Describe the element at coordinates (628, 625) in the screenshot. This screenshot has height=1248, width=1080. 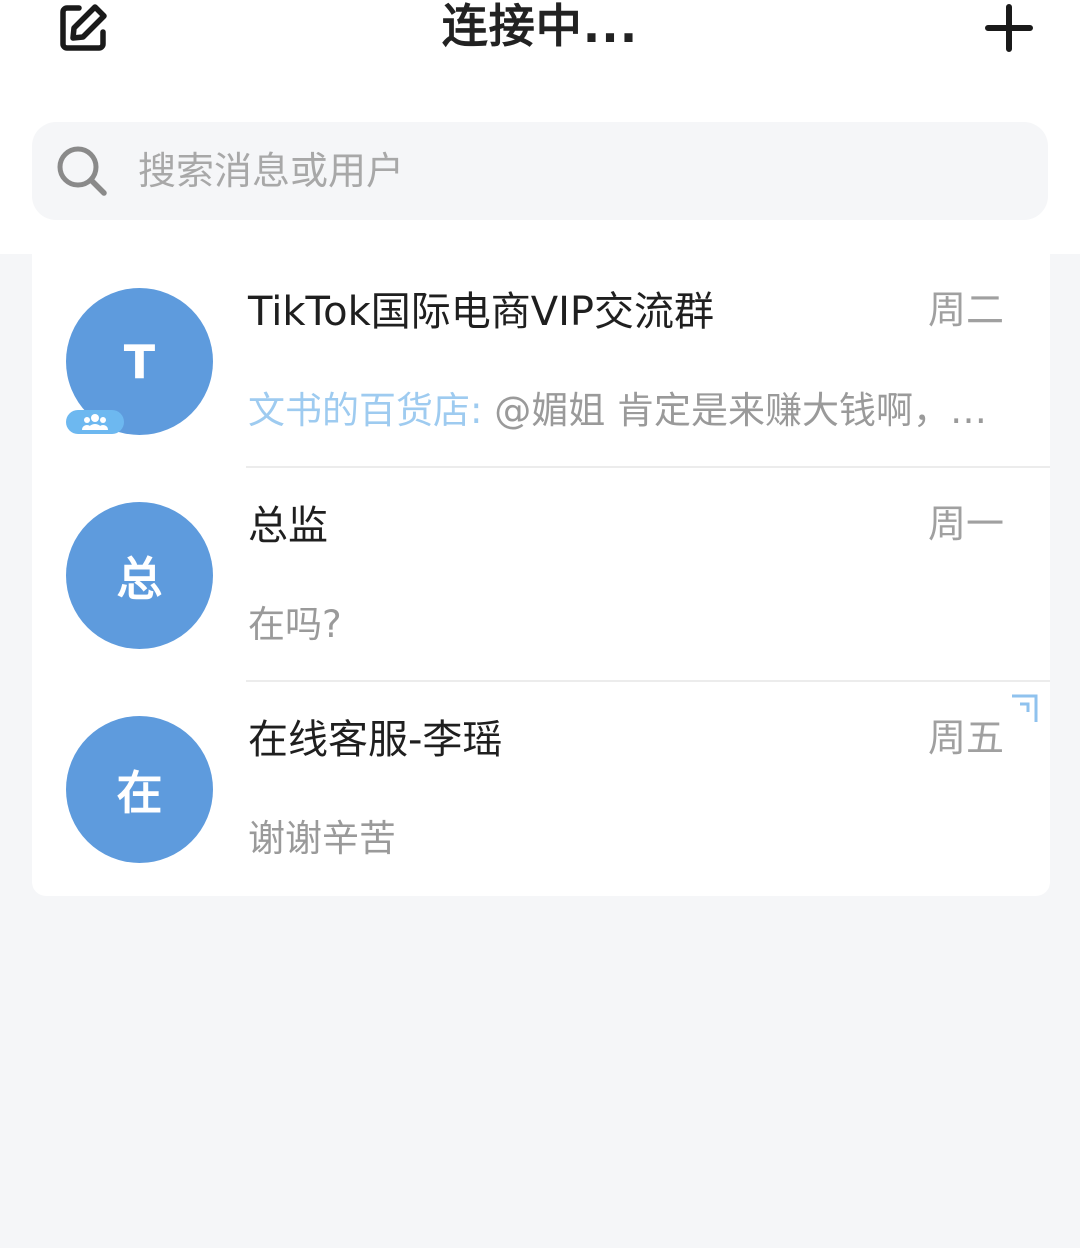
I see `chat-preview: 在吗?` at that location.